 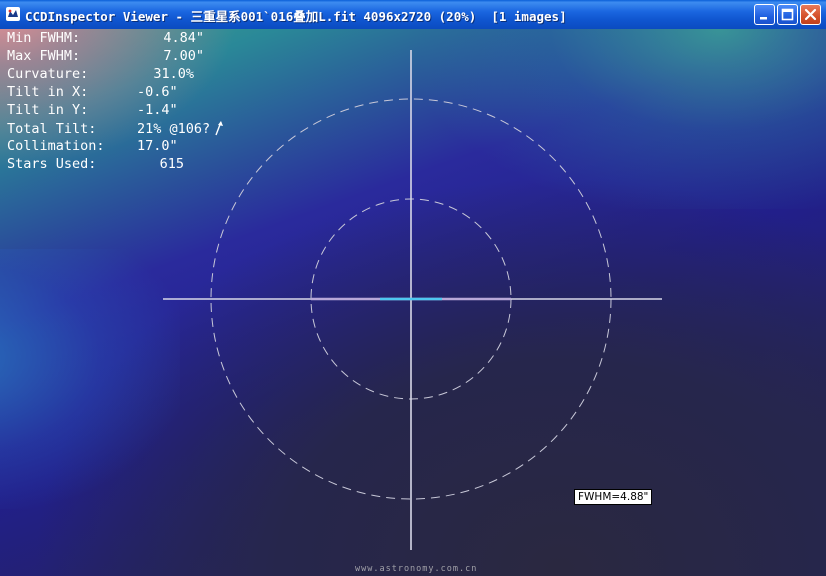 What do you see at coordinates (92, 110) in the screenshot?
I see `stat-row-tilt-y: Tilt in Y: -1.4"` at bounding box center [92, 110].